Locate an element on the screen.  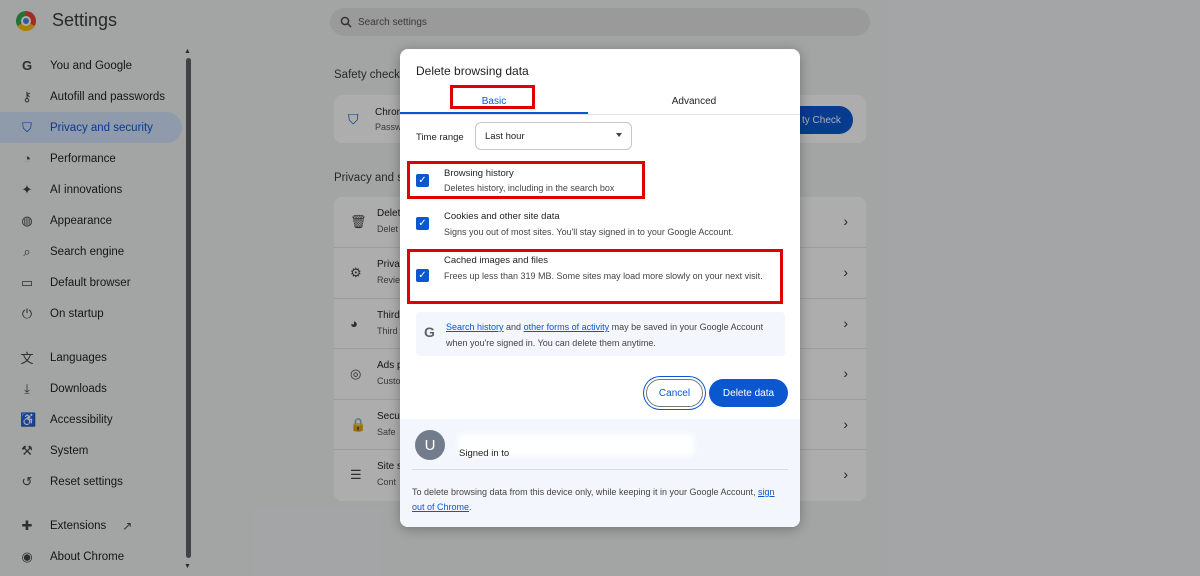
cancel-button: Cancel is located at coordinates (674, 393).